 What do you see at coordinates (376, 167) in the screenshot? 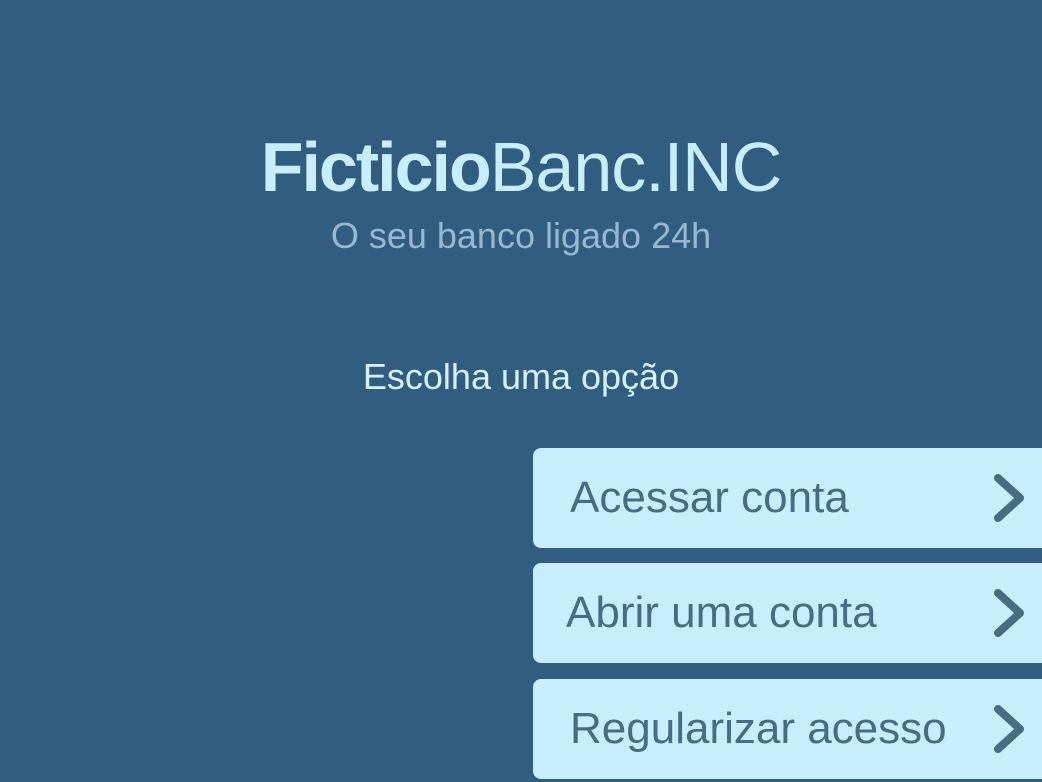
I see `brand-name-bold: Ficticio` at bounding box center [376, 167].